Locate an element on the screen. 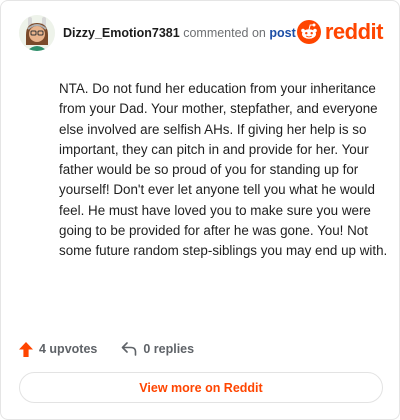 The image size is (400, 420). avatar is located at coordinates (37, 33).